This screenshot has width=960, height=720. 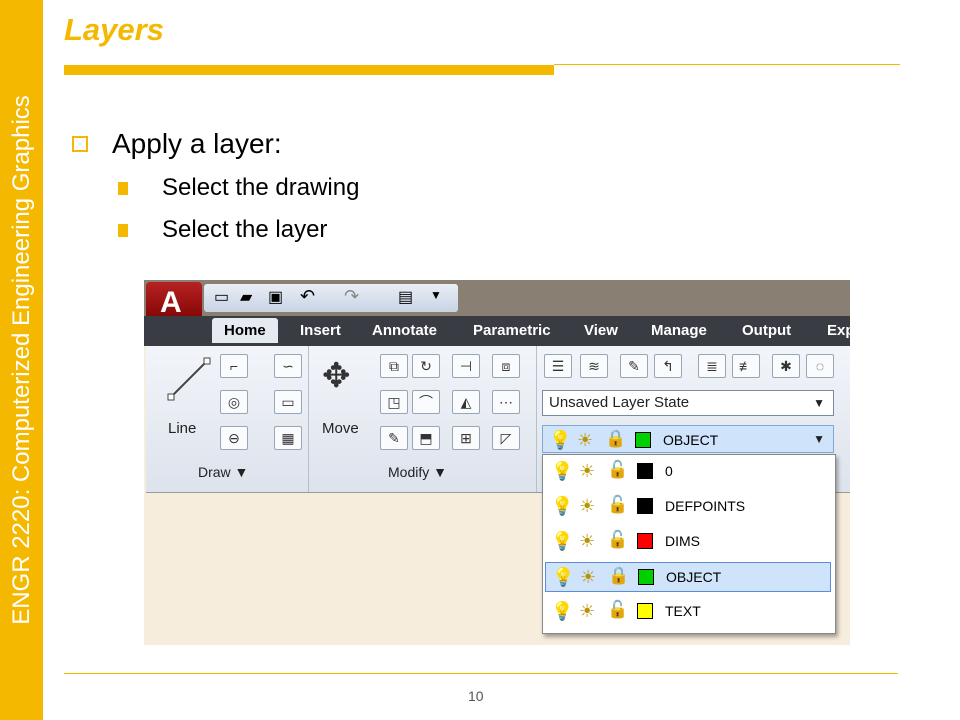 I want to click on quick-access-toolbar: ▭ ▰ ▣ ↶ ↷ ▤ ▼, so click(x=331, y=298).